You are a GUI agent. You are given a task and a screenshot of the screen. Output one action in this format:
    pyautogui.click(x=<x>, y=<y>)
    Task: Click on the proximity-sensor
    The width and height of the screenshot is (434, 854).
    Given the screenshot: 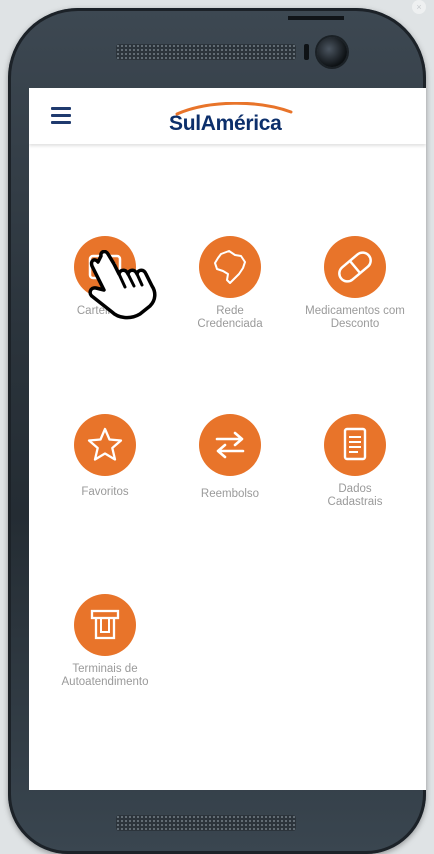 What is the action you would take?
    pyautogui.click(x=306, y=52)
    